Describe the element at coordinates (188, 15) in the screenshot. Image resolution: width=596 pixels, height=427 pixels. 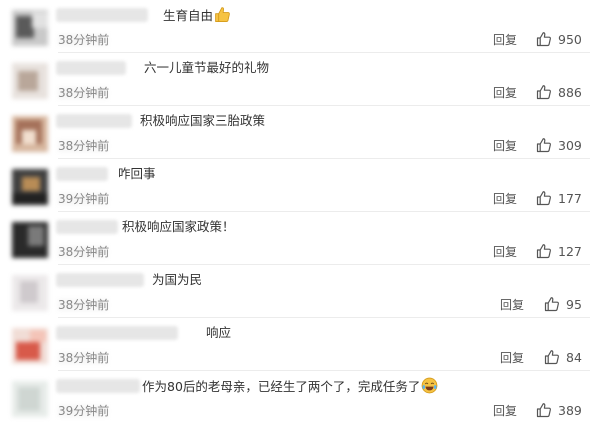
I see `comment-text-content: 生育自由` at that location.